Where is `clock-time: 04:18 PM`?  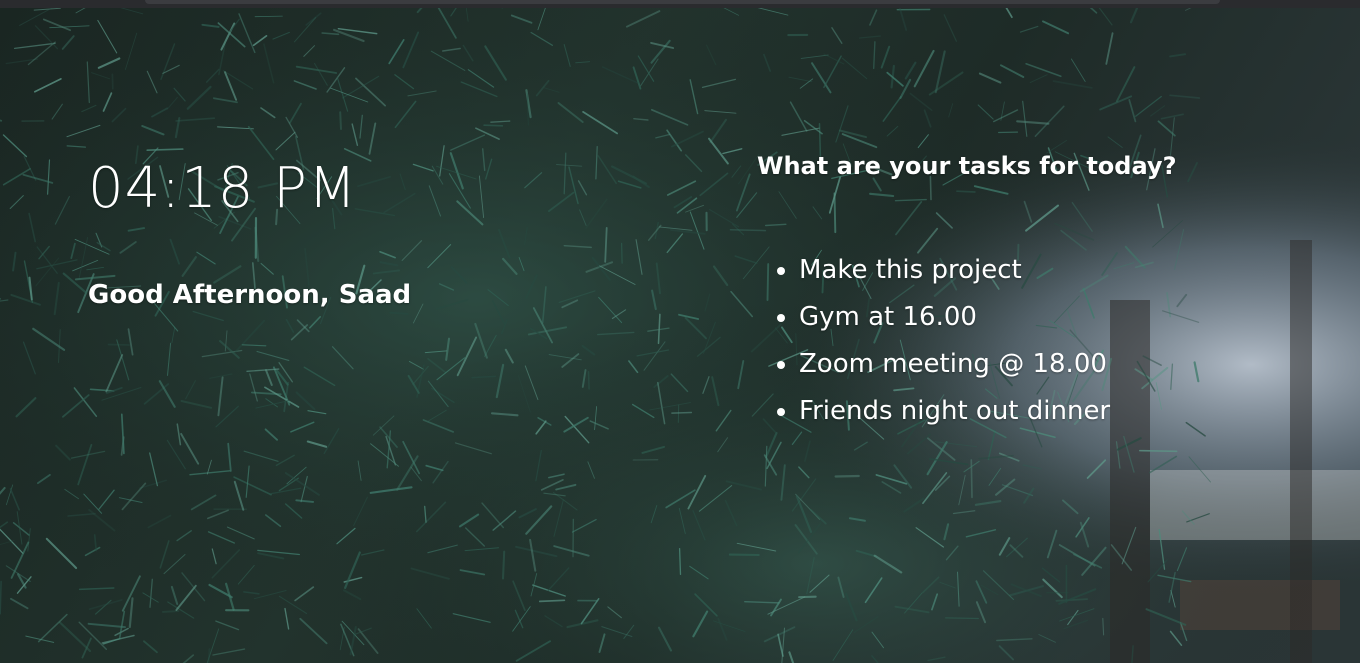
clock-time: 04:18 PM is located at coordinates (223, 188).